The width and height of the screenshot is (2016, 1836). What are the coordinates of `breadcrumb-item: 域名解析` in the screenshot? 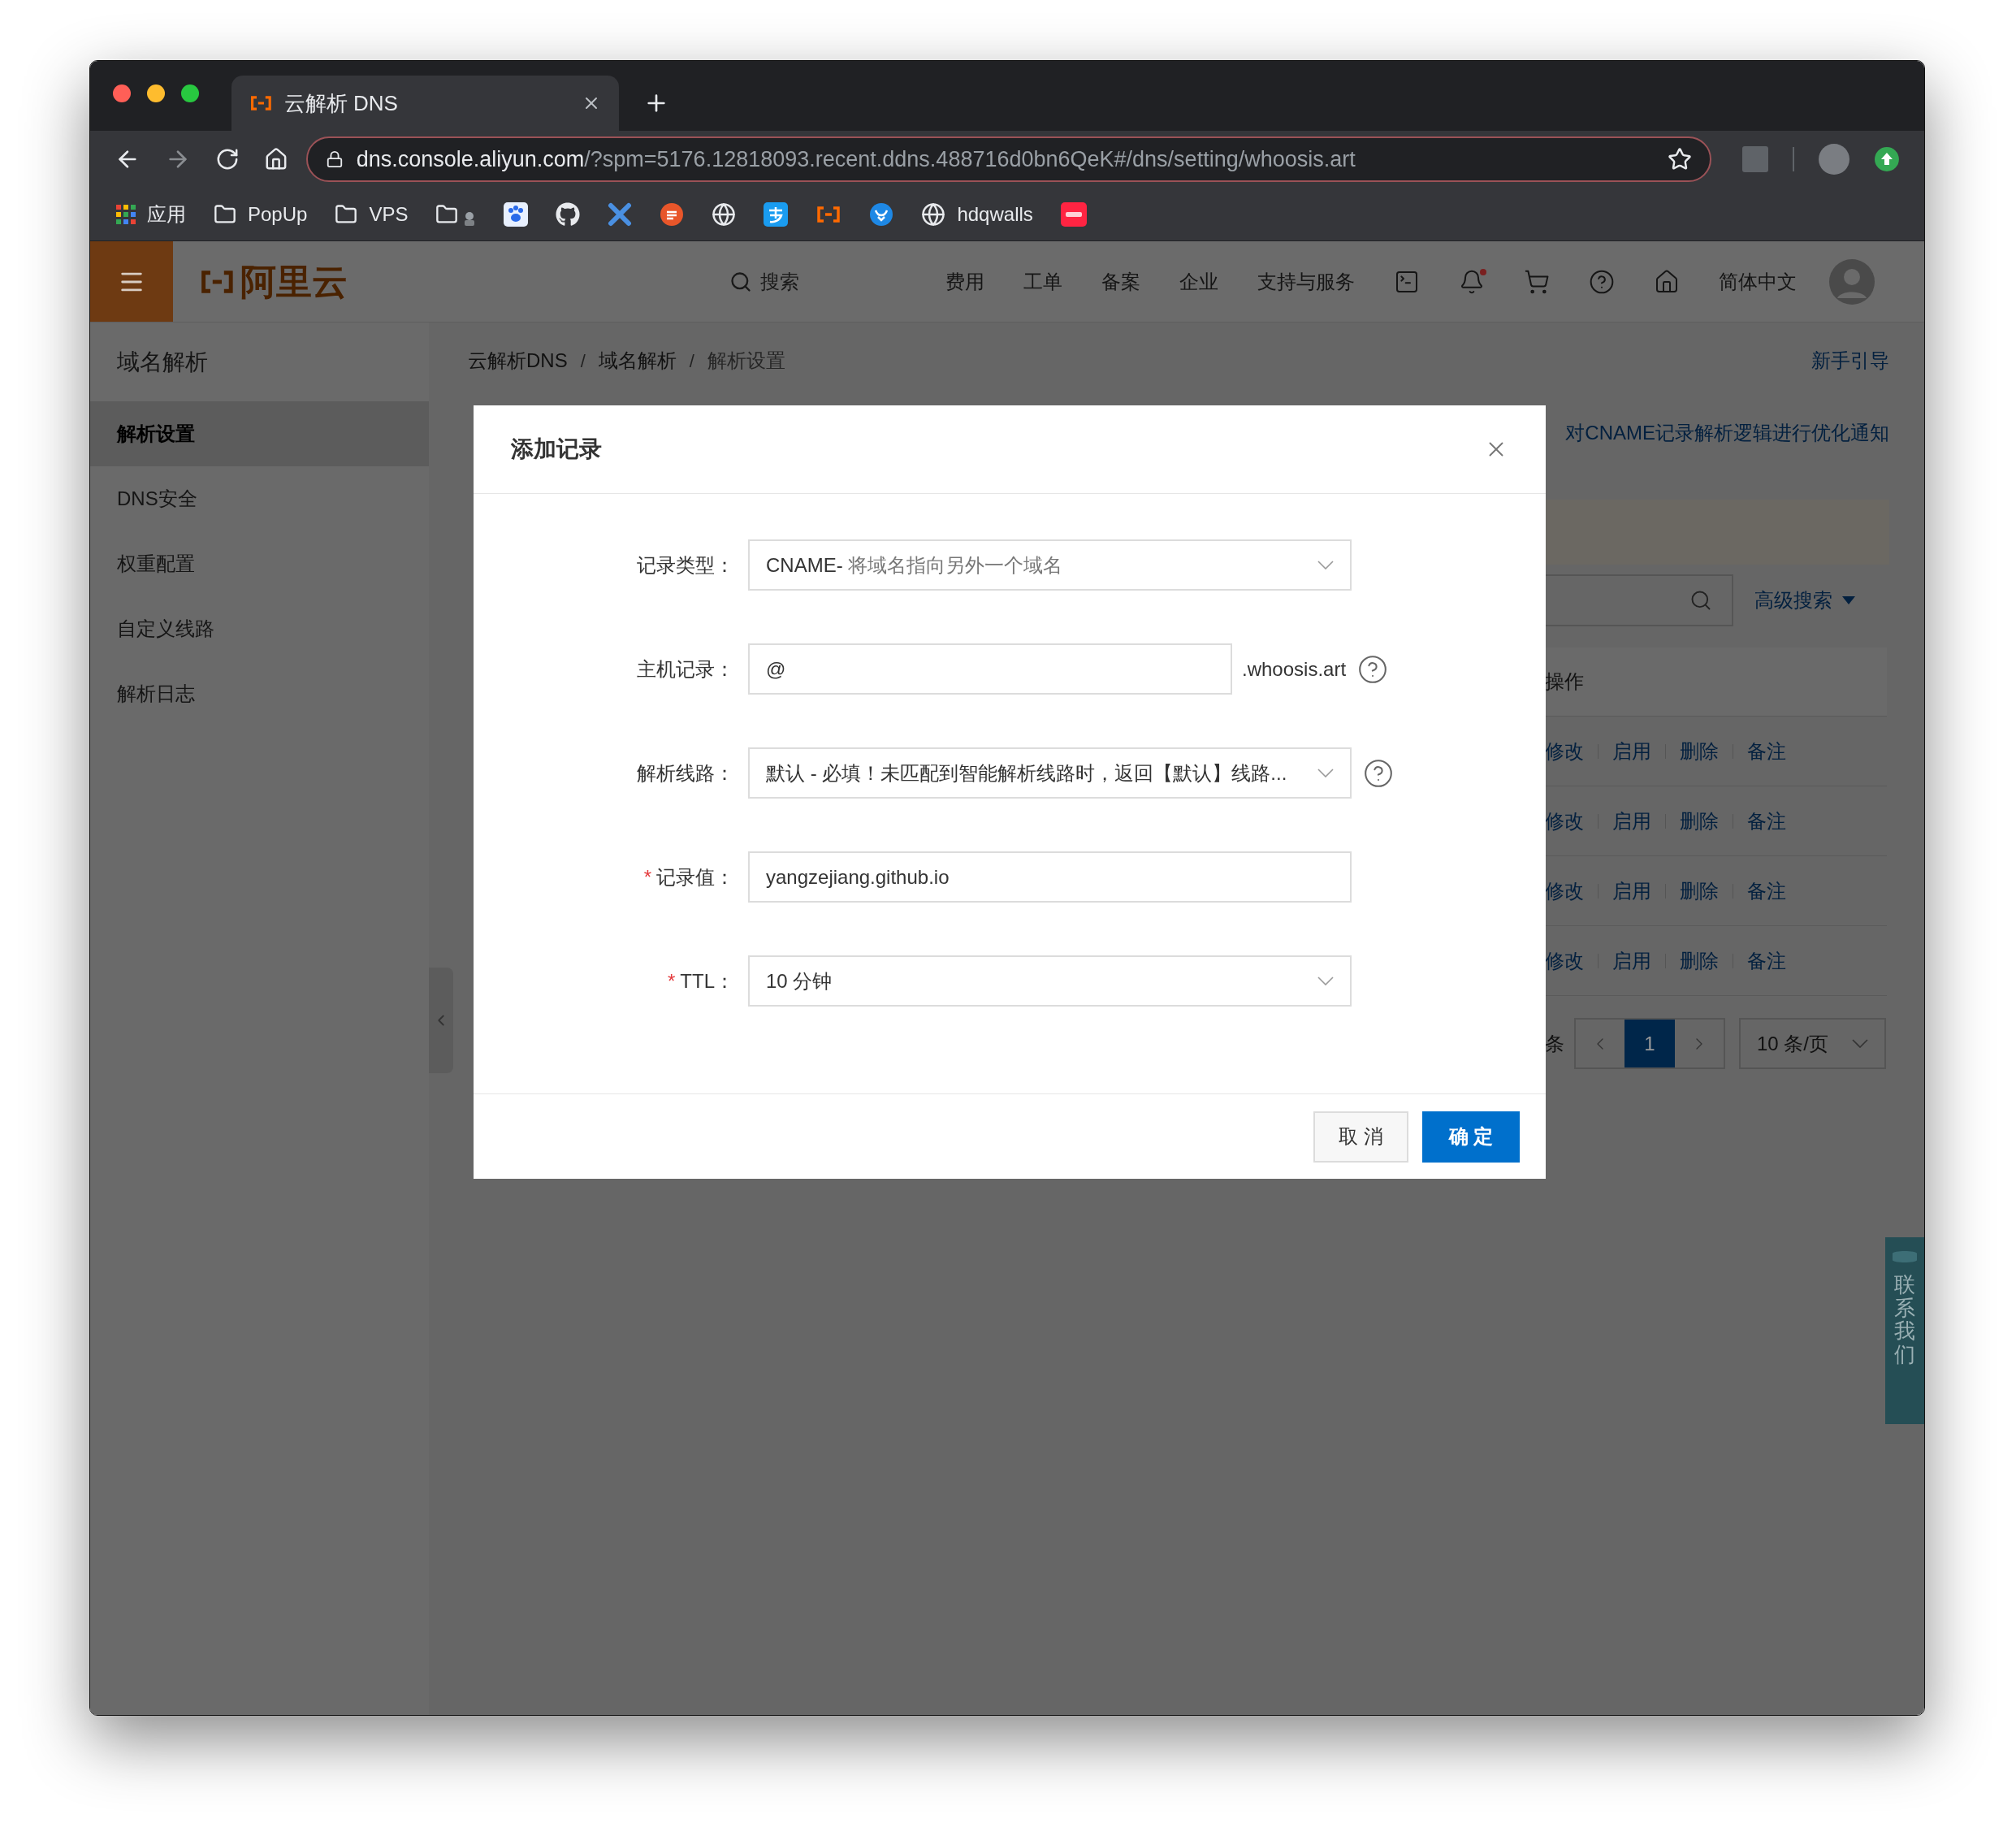 It's located at (637, 360).